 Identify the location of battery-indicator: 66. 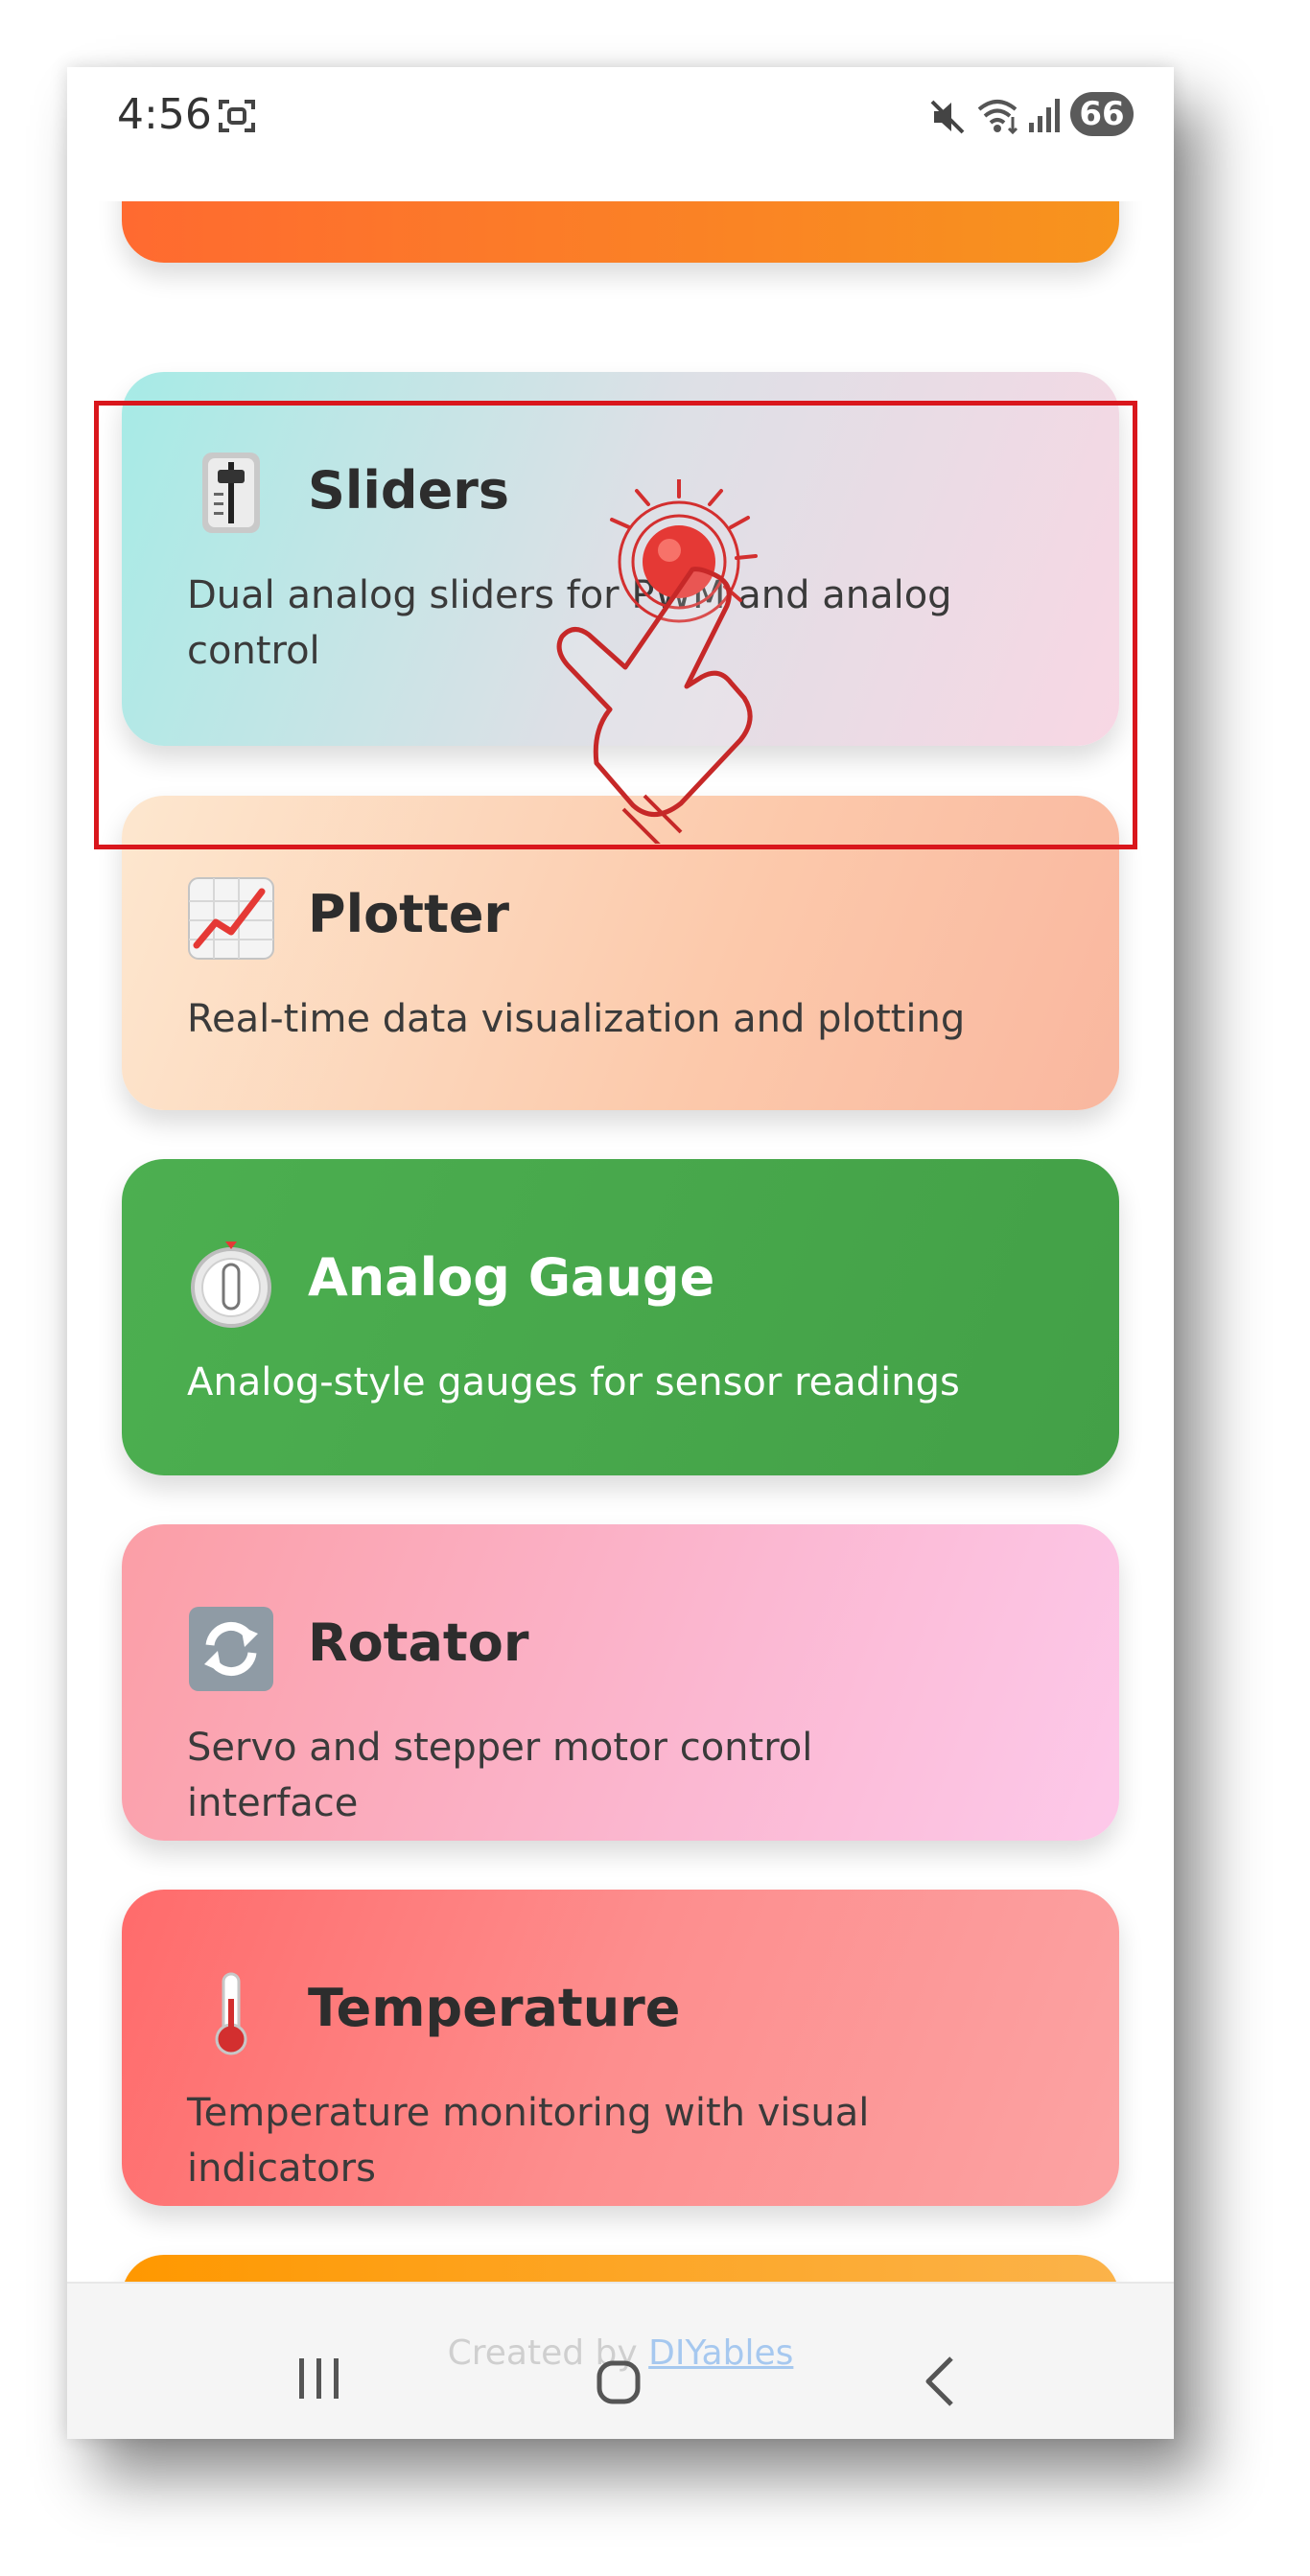
(1102, 114).